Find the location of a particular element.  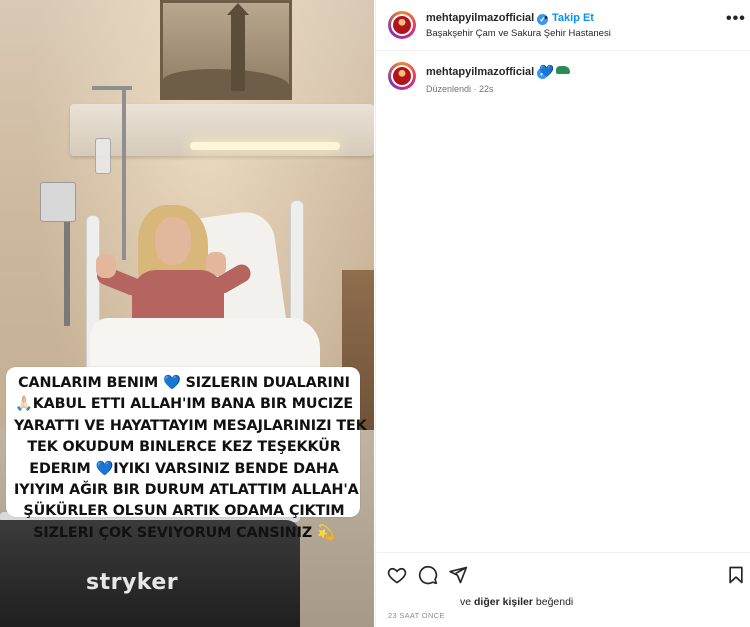

caption-line: ŞÜKÜRLER OLSUN ARTIK ODAMA ÇIKTIM is located at coordinates (184, 511).